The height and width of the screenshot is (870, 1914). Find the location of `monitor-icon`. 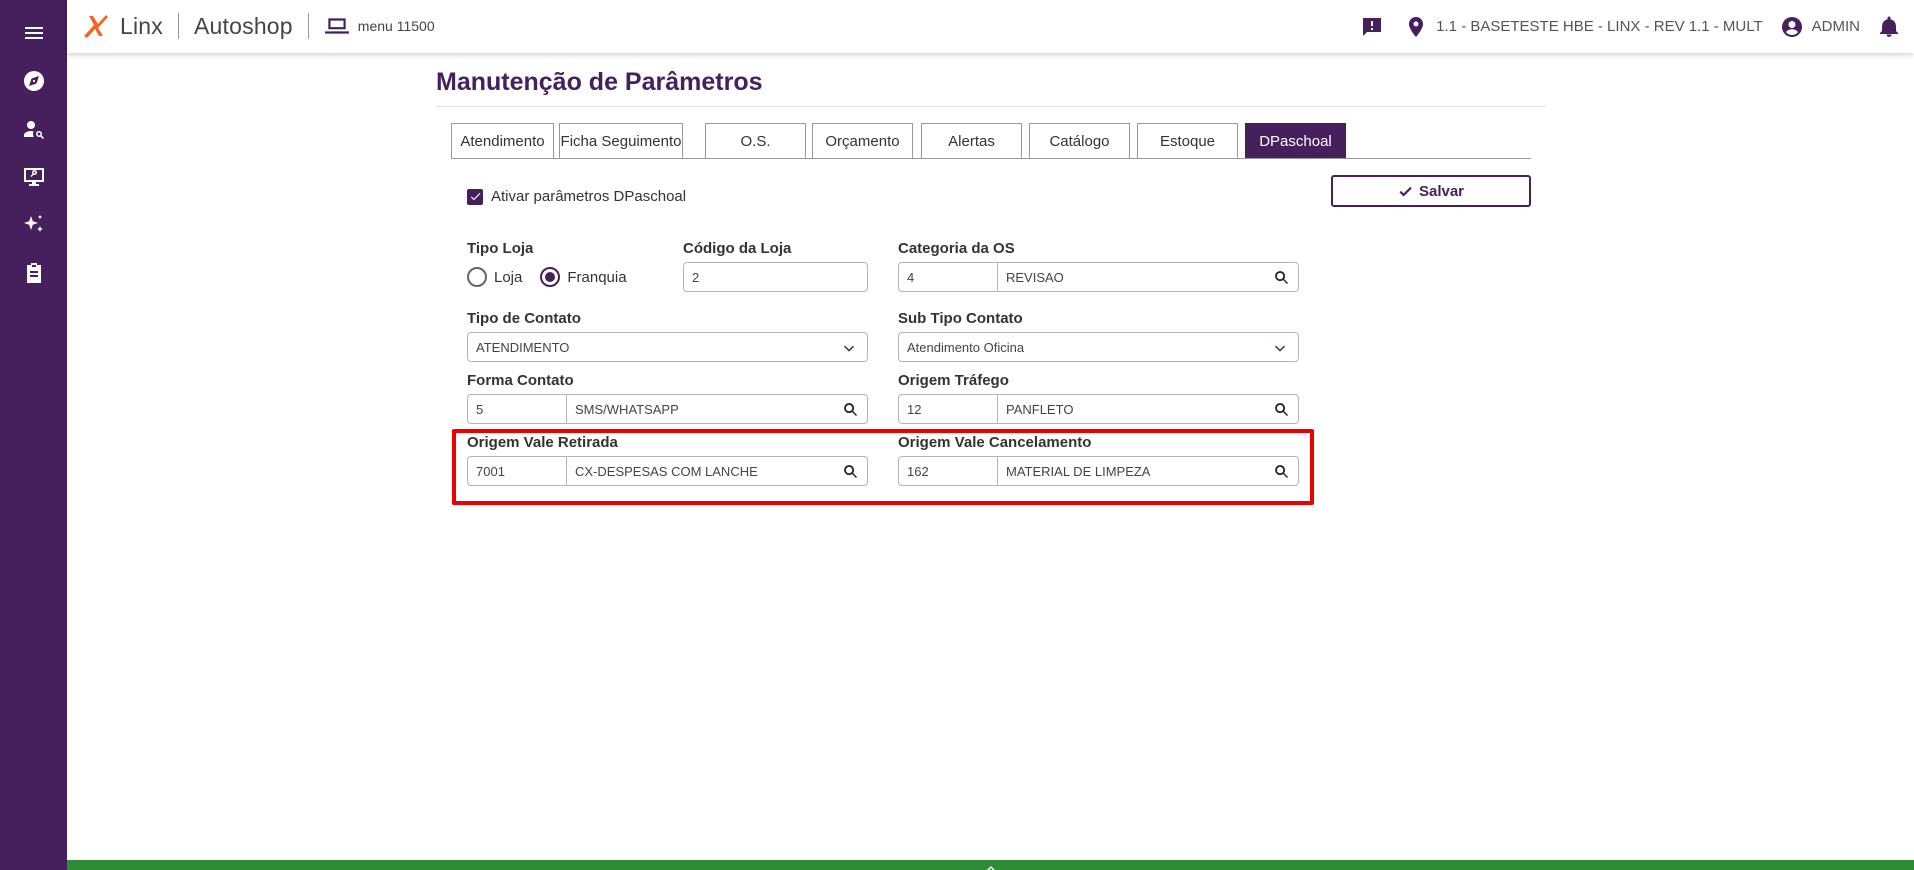

monitor-icon is located at coordinates (33, 177).